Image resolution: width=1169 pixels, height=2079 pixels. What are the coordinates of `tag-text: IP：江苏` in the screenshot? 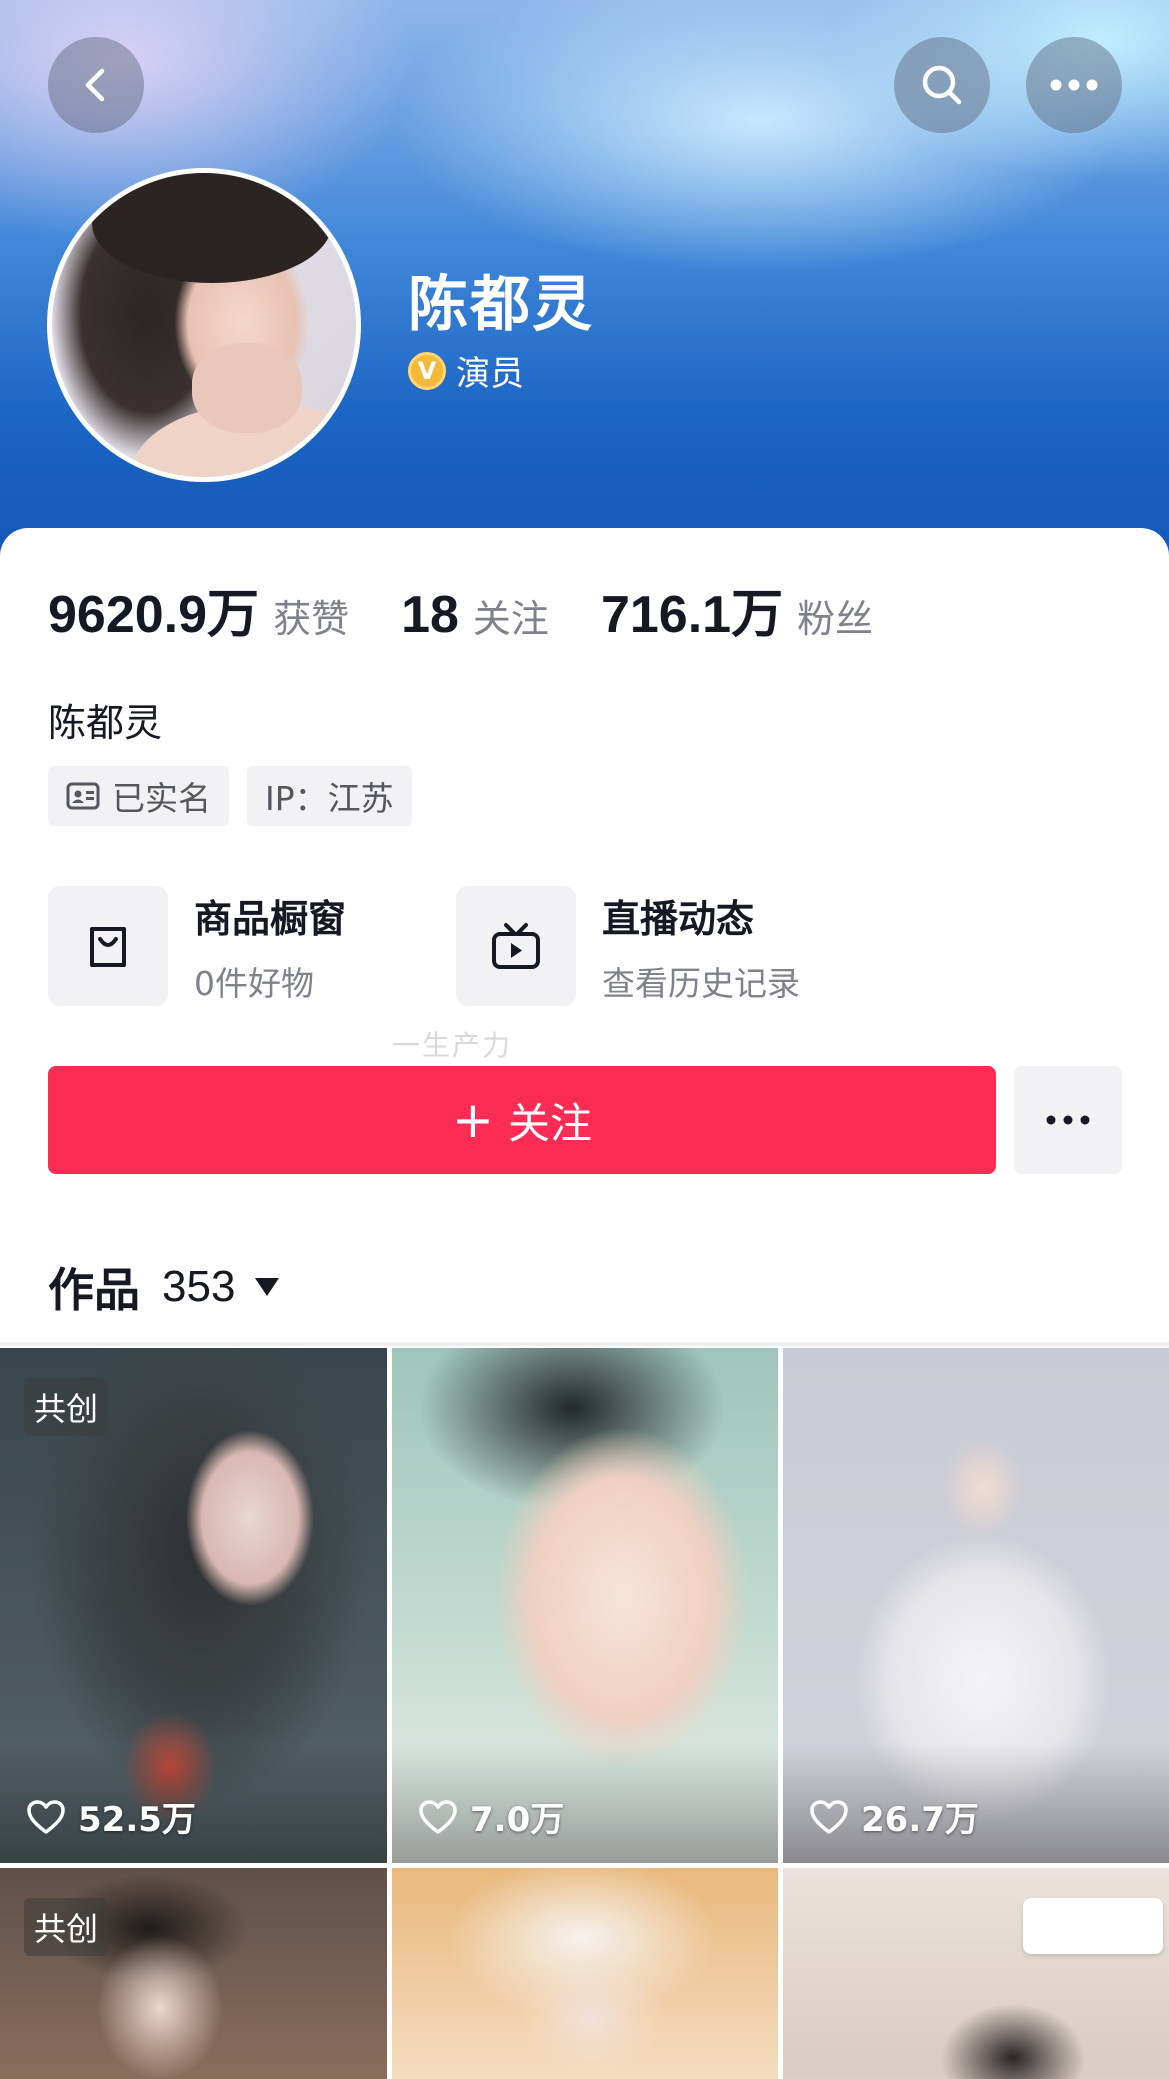 It's located at (329, 798).